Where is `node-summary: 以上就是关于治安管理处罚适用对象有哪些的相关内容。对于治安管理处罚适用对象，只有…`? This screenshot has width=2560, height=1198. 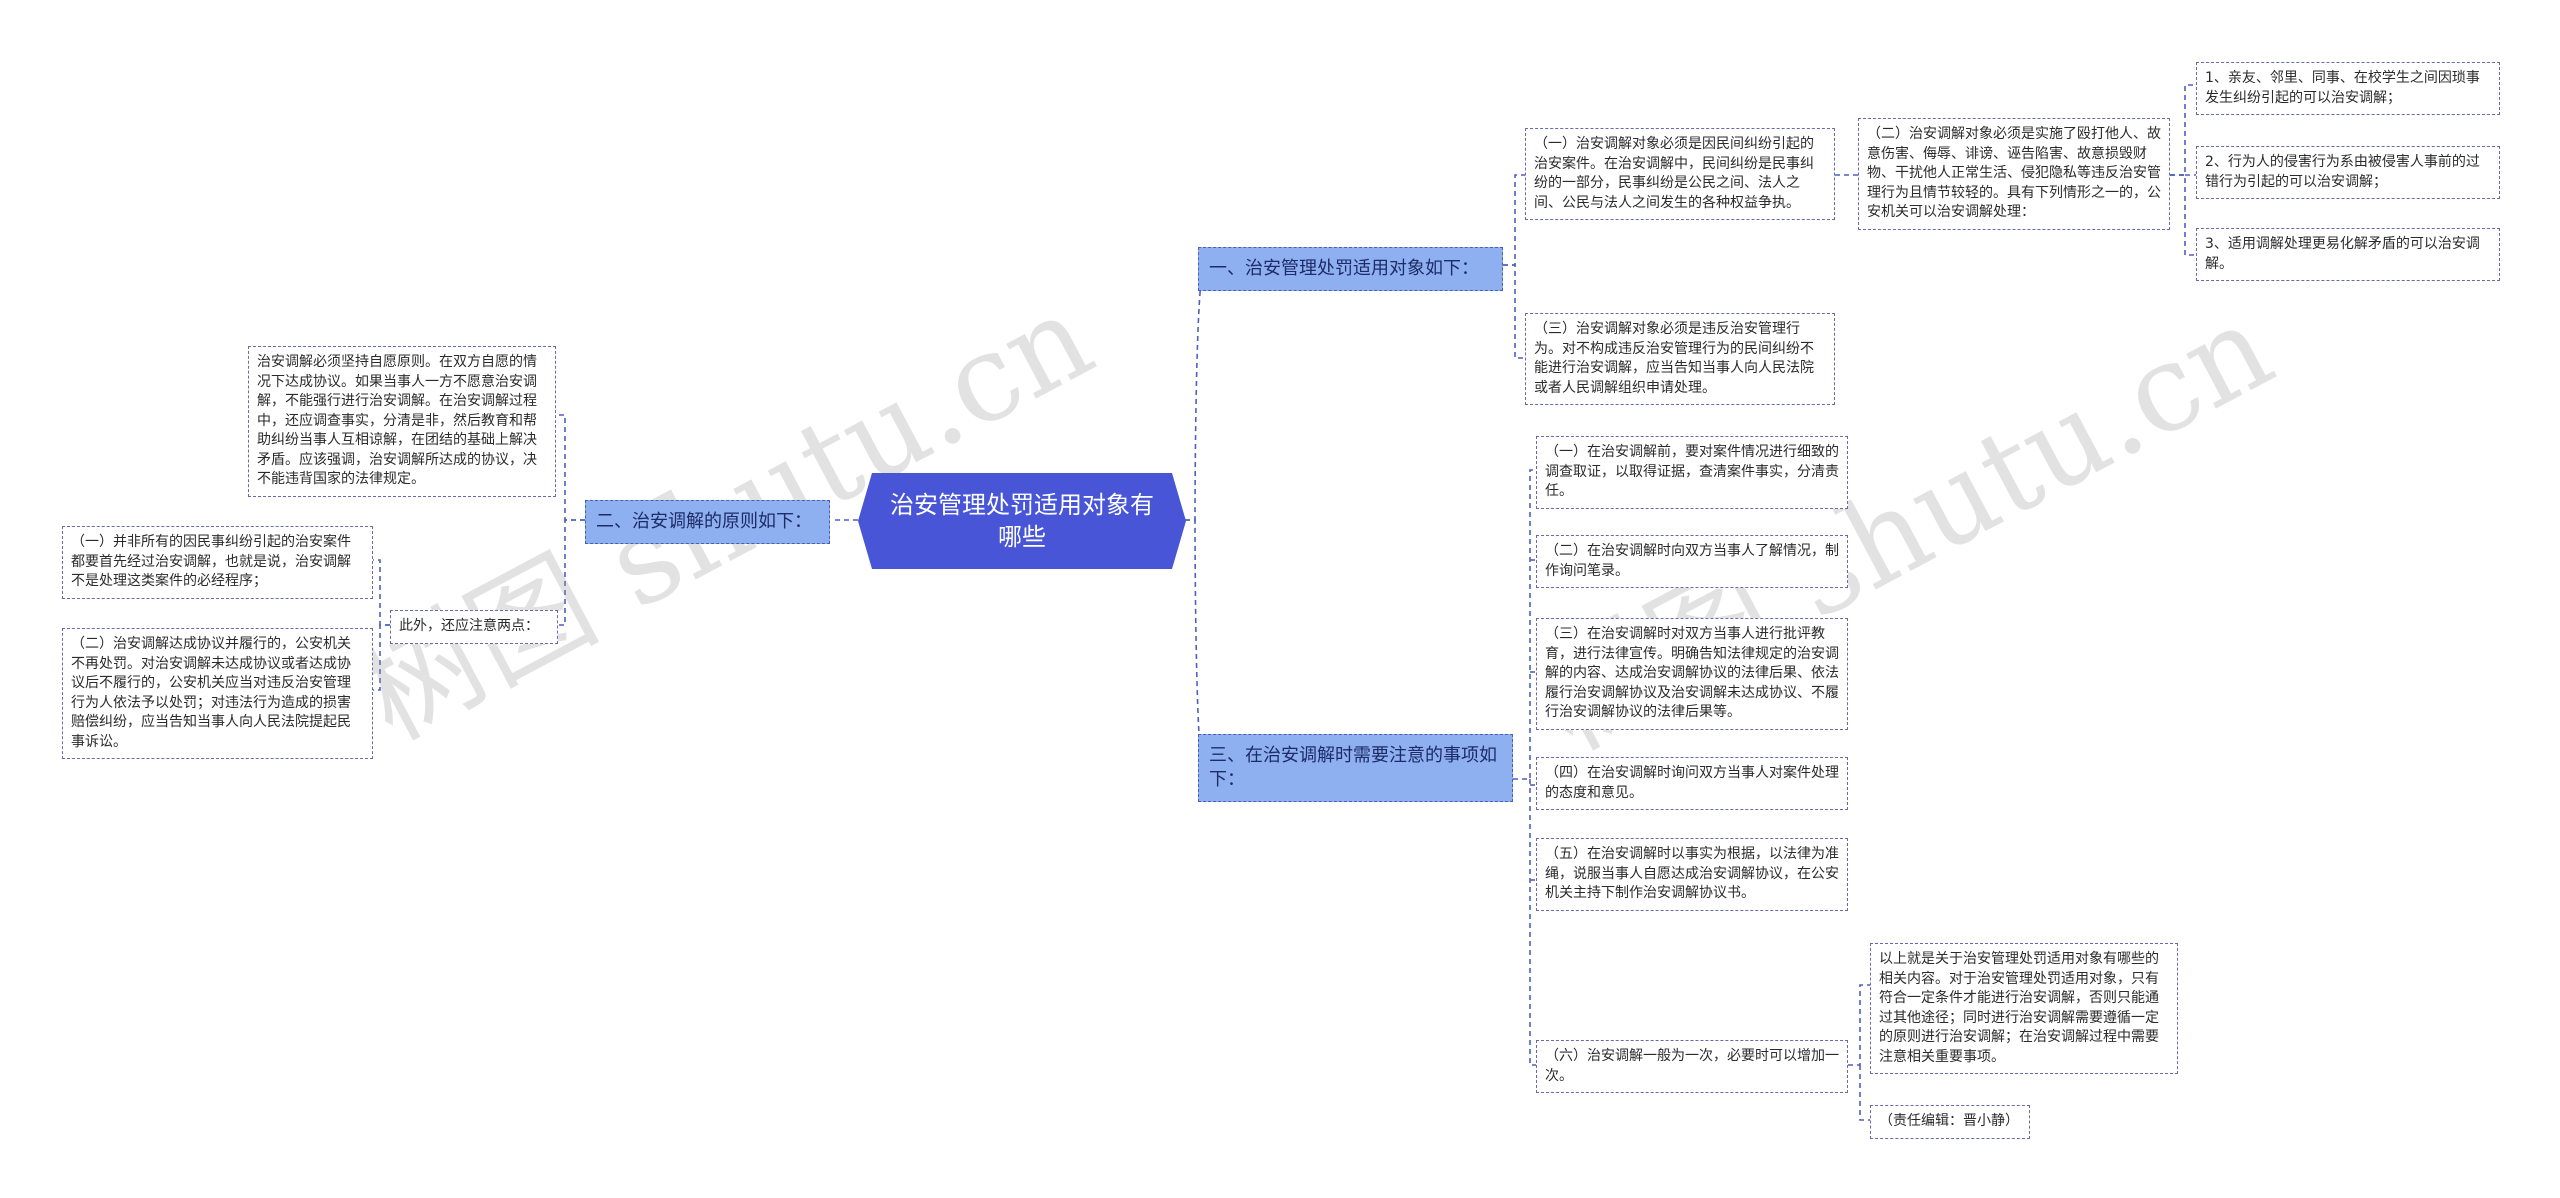
node-summary: 以上就是关于治安管理处罚适用对象有哪些的相关内容。对于治安管理处罚适用对象，只有… is located at coordinates (2024, 1008).